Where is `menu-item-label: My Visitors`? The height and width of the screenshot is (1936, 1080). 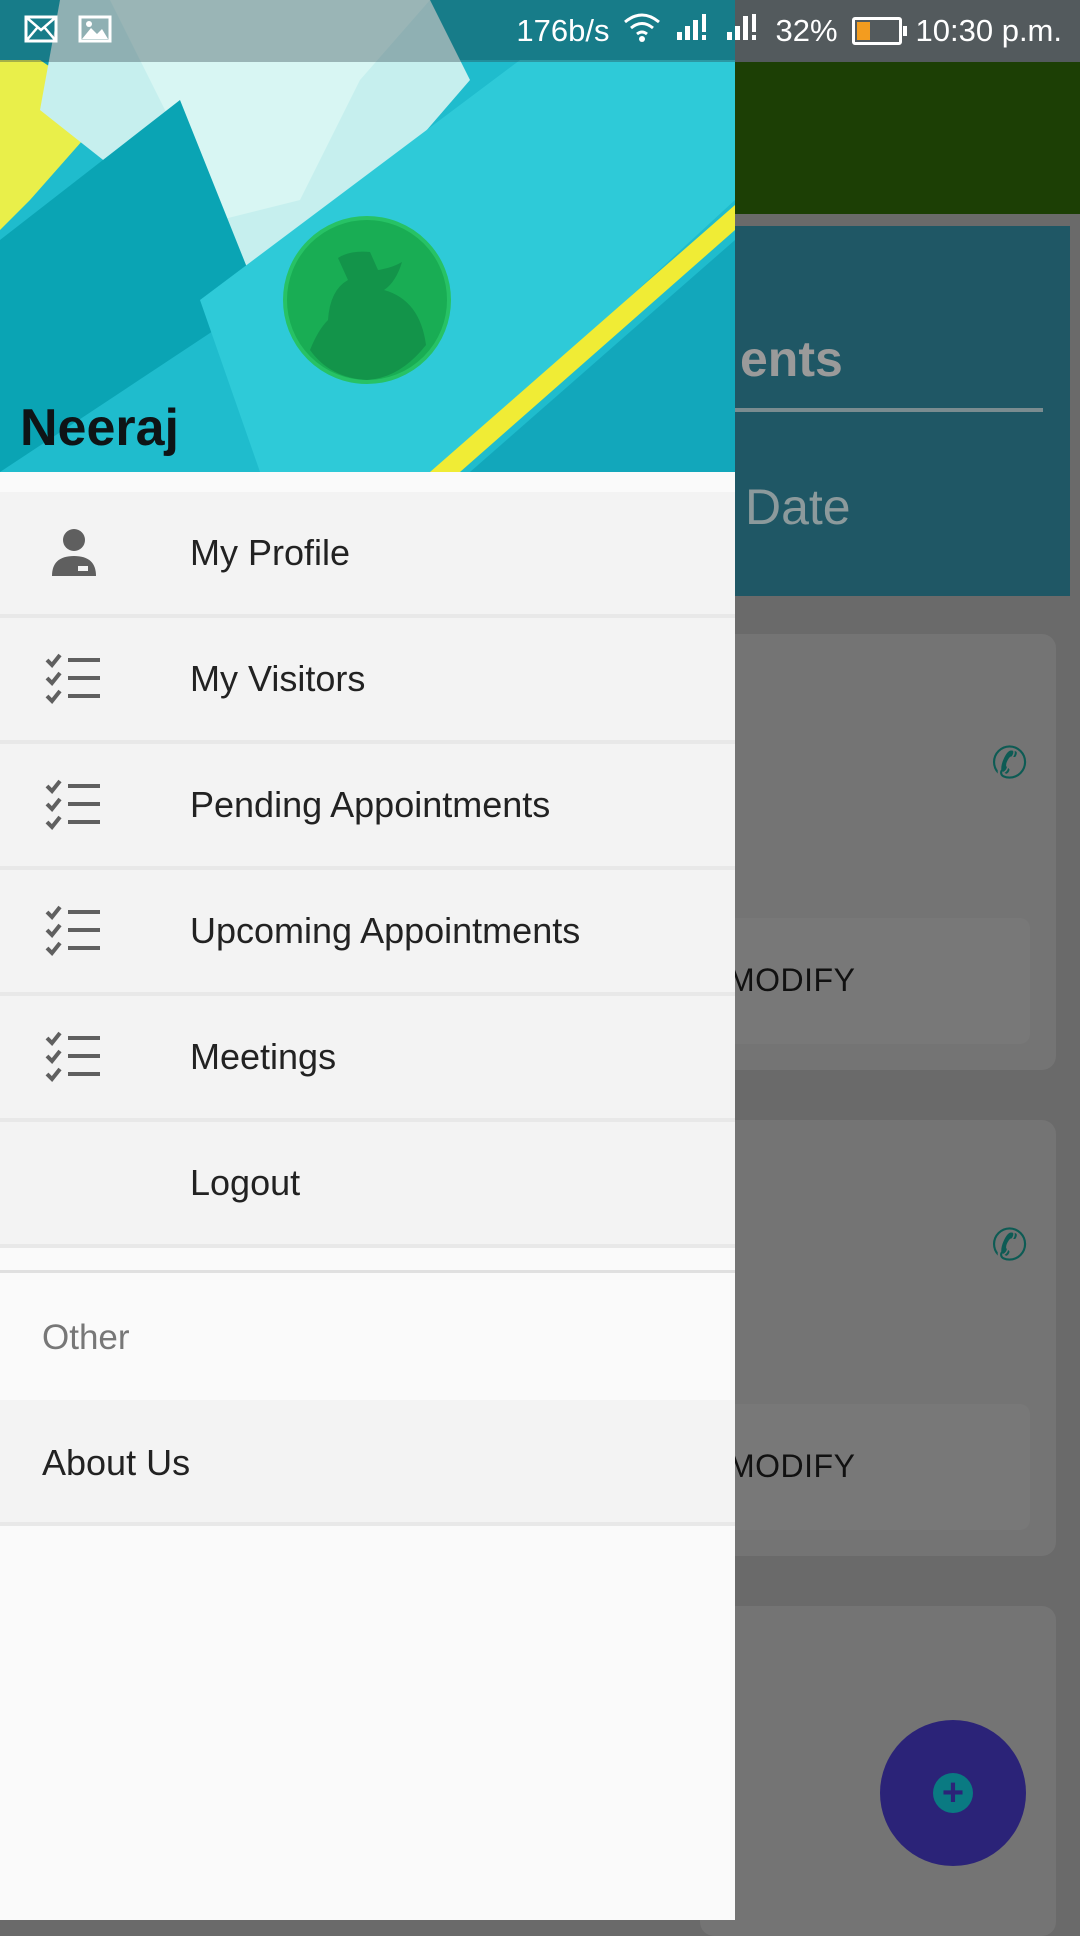 menu-item-label: My Visitors is located at coordinates (278, 678).